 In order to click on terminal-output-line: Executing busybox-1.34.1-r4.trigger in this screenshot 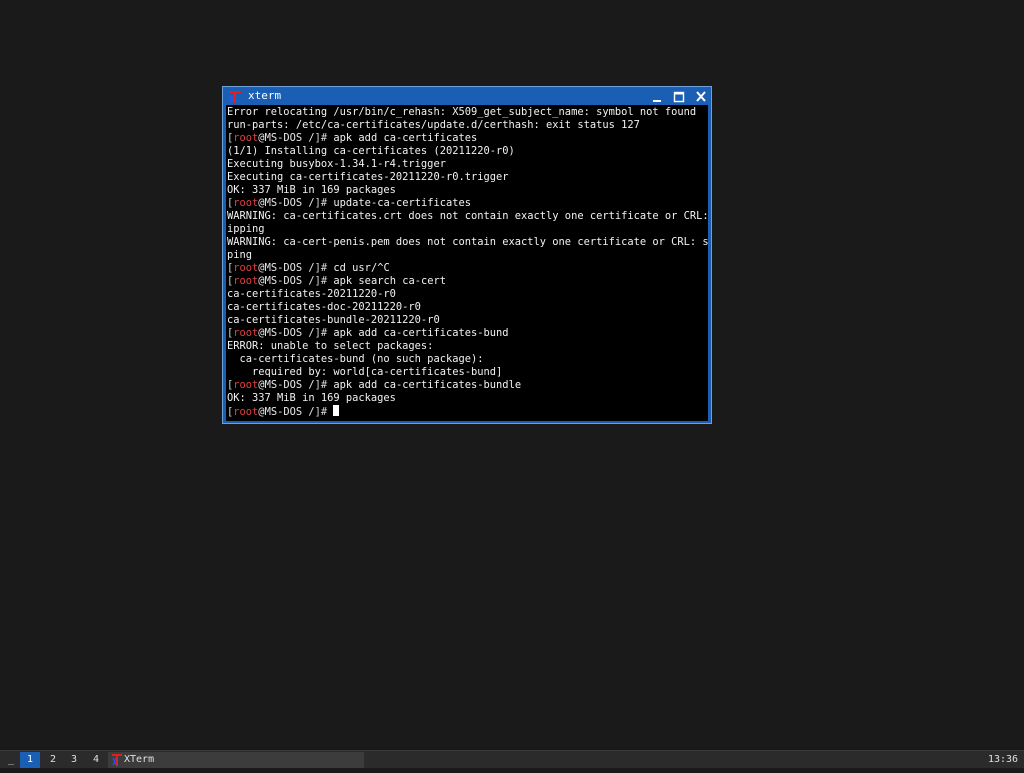, I will do `click(467, 164)`.